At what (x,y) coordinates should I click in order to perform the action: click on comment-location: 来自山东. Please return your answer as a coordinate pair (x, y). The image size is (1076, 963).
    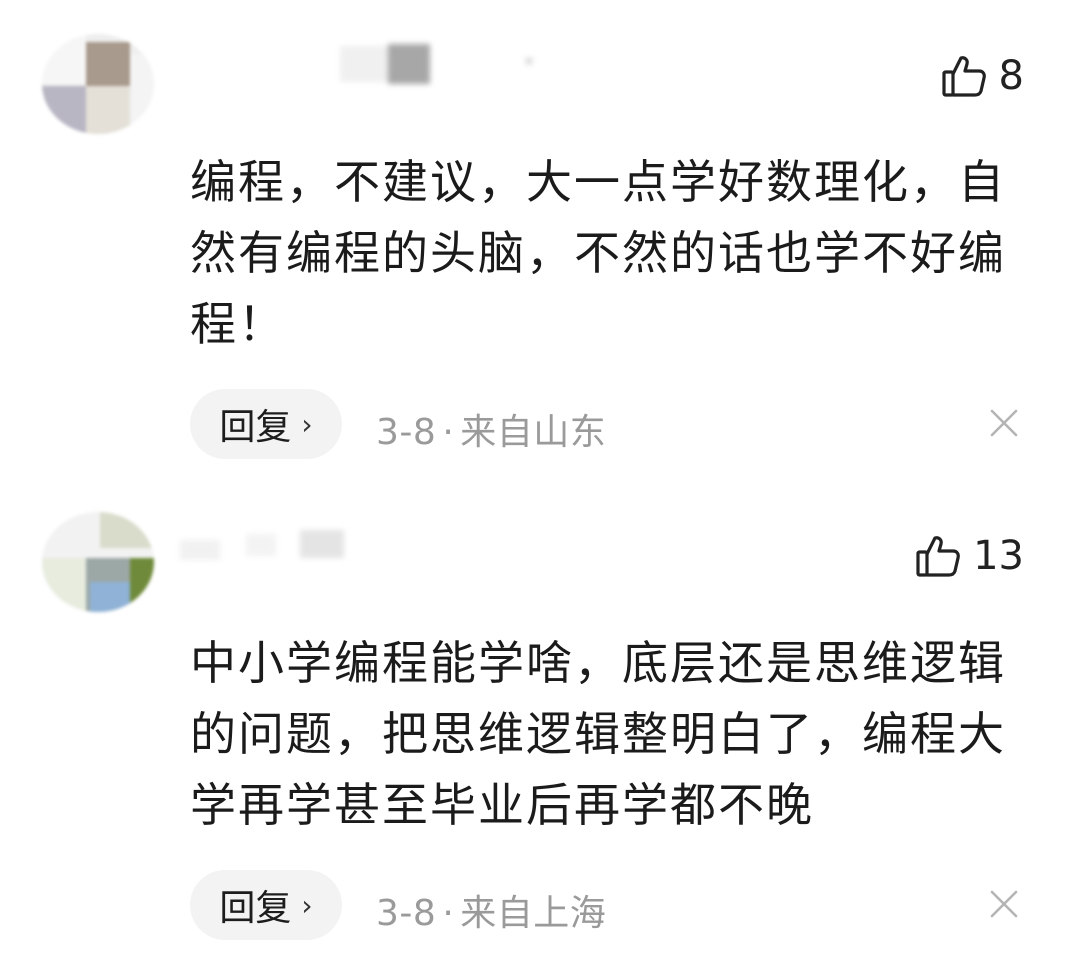
    Looking at the image, I should click on (533, 432).